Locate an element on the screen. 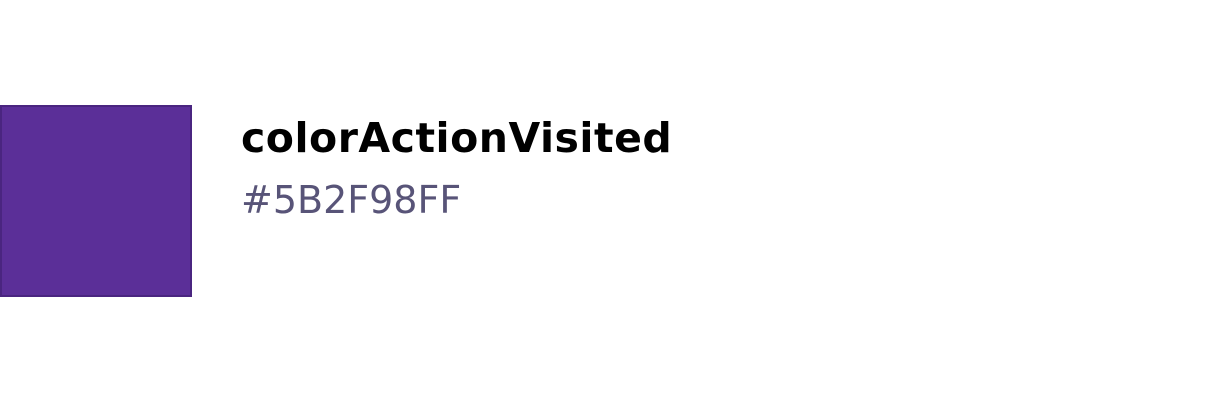 Image resolution: width=1206 pixels, height=402 pixels. color-swatch is located at coordinates (96, 201).